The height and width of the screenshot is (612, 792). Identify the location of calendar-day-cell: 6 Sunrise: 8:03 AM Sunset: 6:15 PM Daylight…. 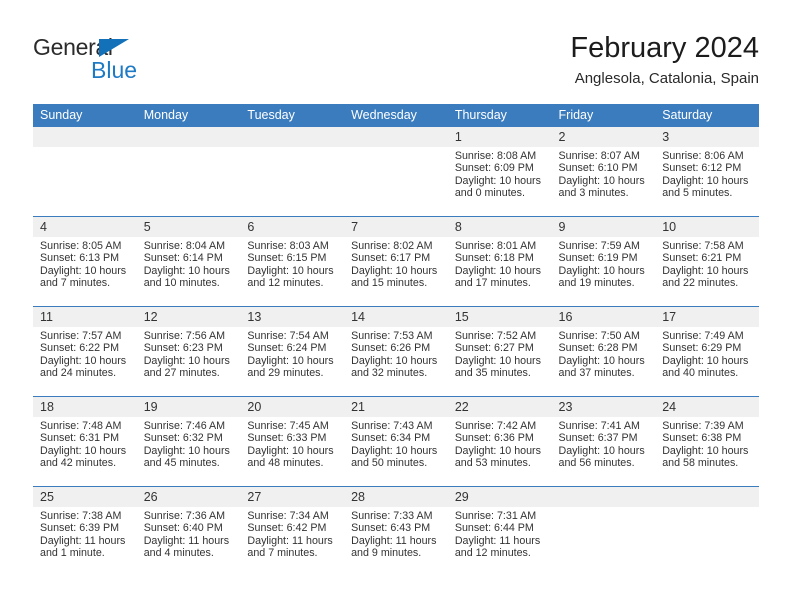
(292, 262).